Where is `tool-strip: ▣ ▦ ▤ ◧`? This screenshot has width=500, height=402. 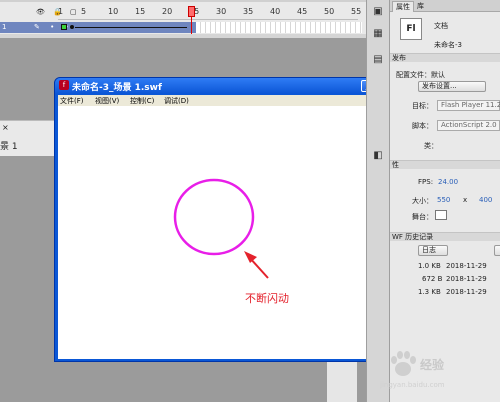 tool-strip: ▣ ▦ ▤ ◧ is located at coordinates (378, 201).